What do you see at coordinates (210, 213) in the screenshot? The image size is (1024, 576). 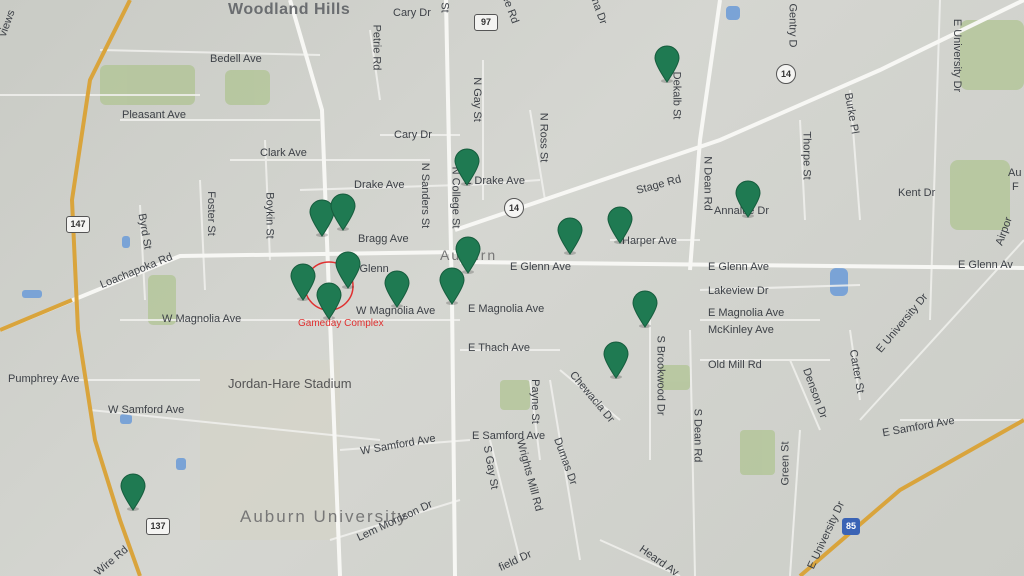 I see `street-label: Foster St` at bounding box center [210, 213].